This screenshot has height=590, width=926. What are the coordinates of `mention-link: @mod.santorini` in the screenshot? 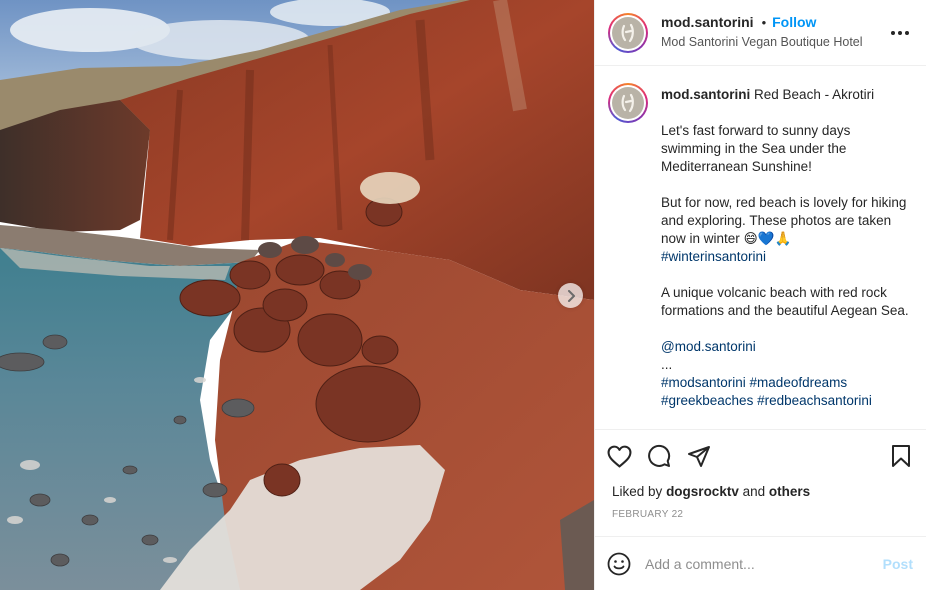 It's located at (708, 346).